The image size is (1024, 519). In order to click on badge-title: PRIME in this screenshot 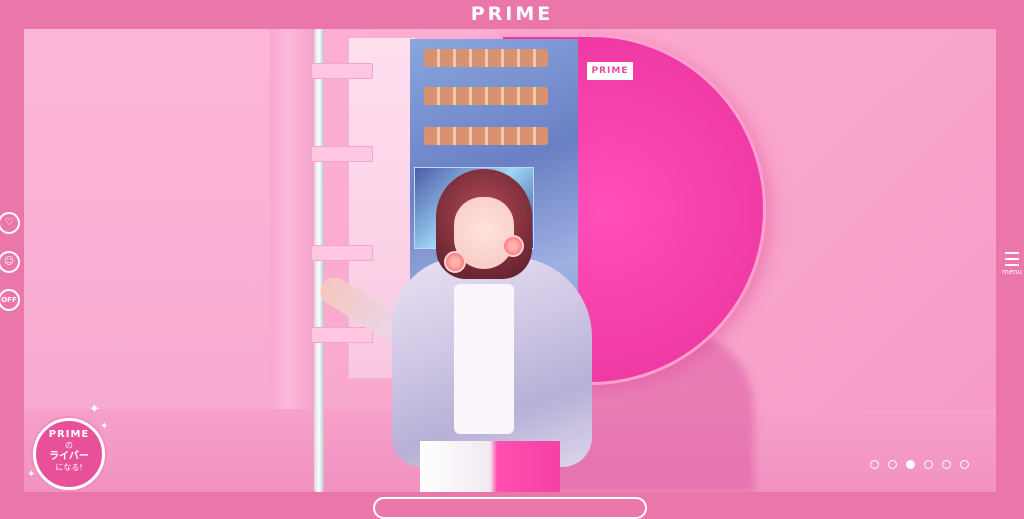, I will do `click(69, 434)`.